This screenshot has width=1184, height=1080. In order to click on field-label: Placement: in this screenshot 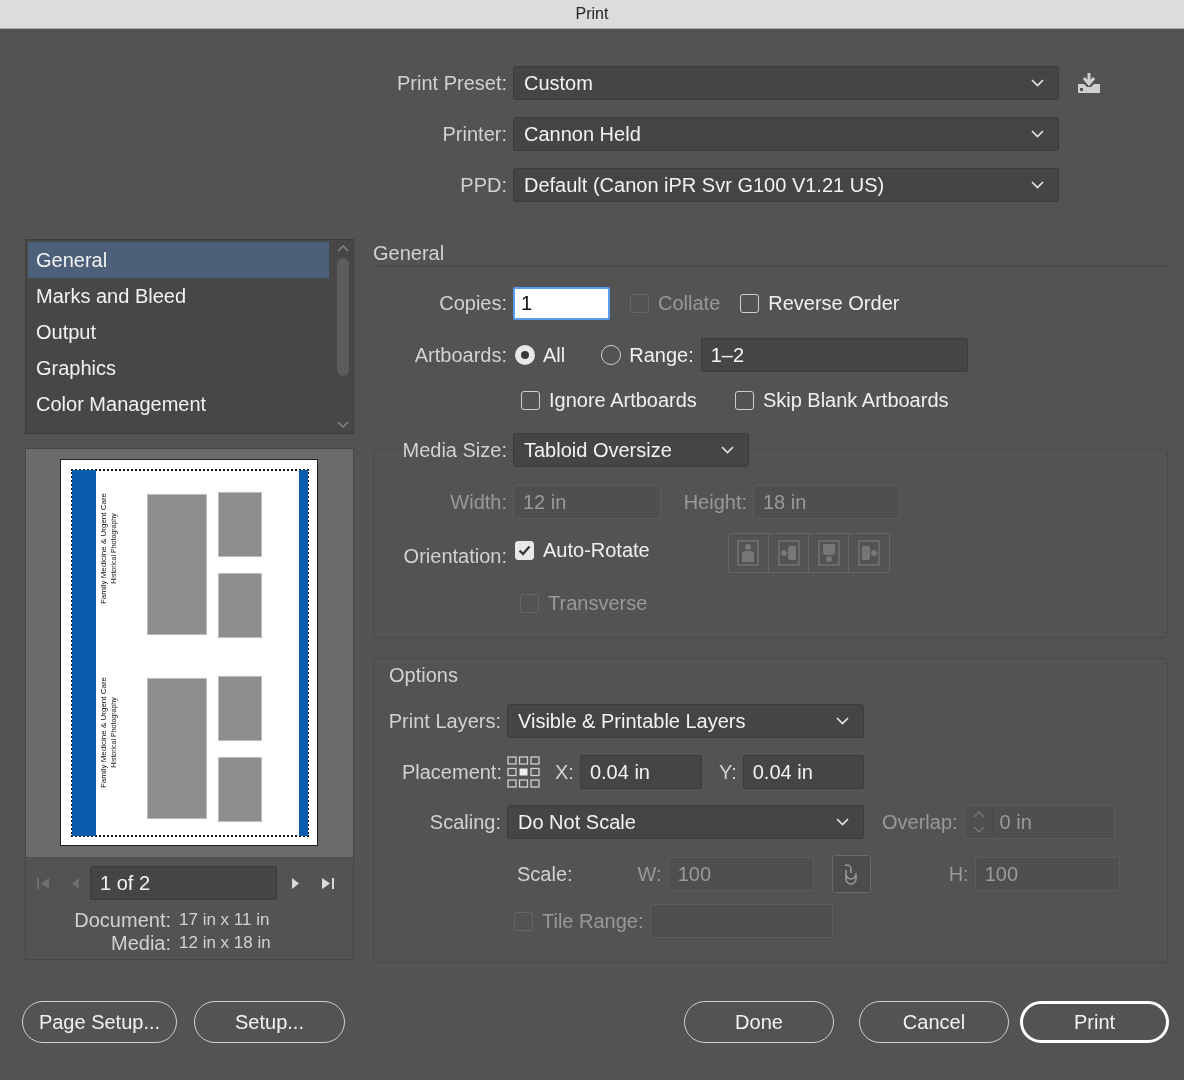, I will do `click(451, 772)`.